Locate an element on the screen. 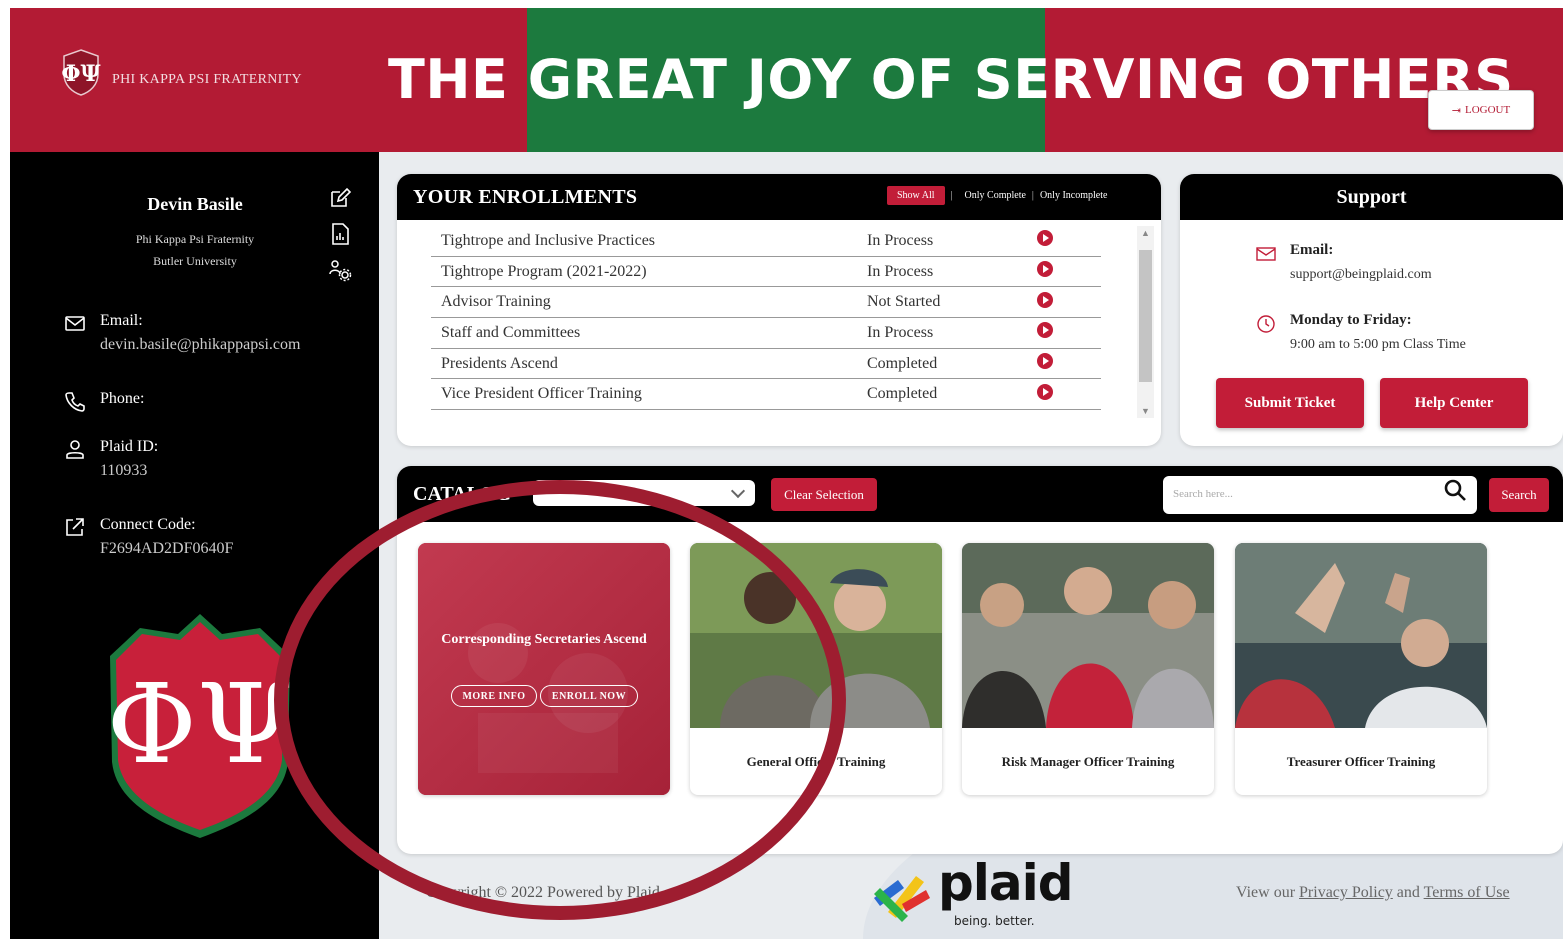 Image resolution: width=1563 pixels, height=939 pixels. enroll-now-button: ENROLL NOW is located at coordinates (589, 696).